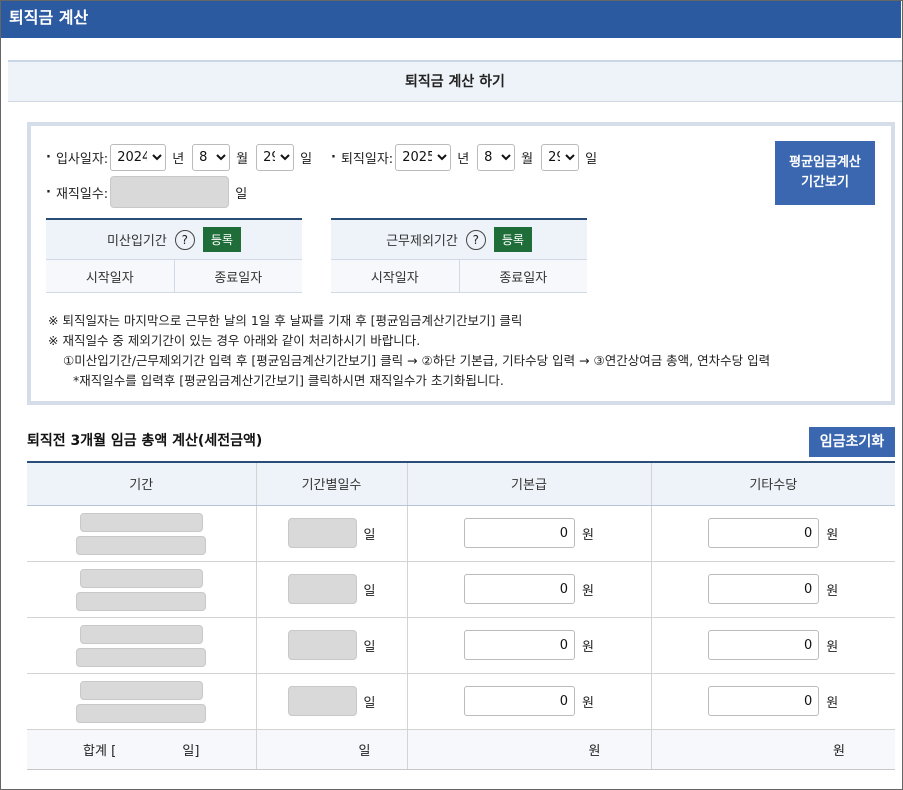  What do you see at coordinates (528, 749) in the screenshot?
I see `total-base-cell: 원` at bounding box center [528, 749].